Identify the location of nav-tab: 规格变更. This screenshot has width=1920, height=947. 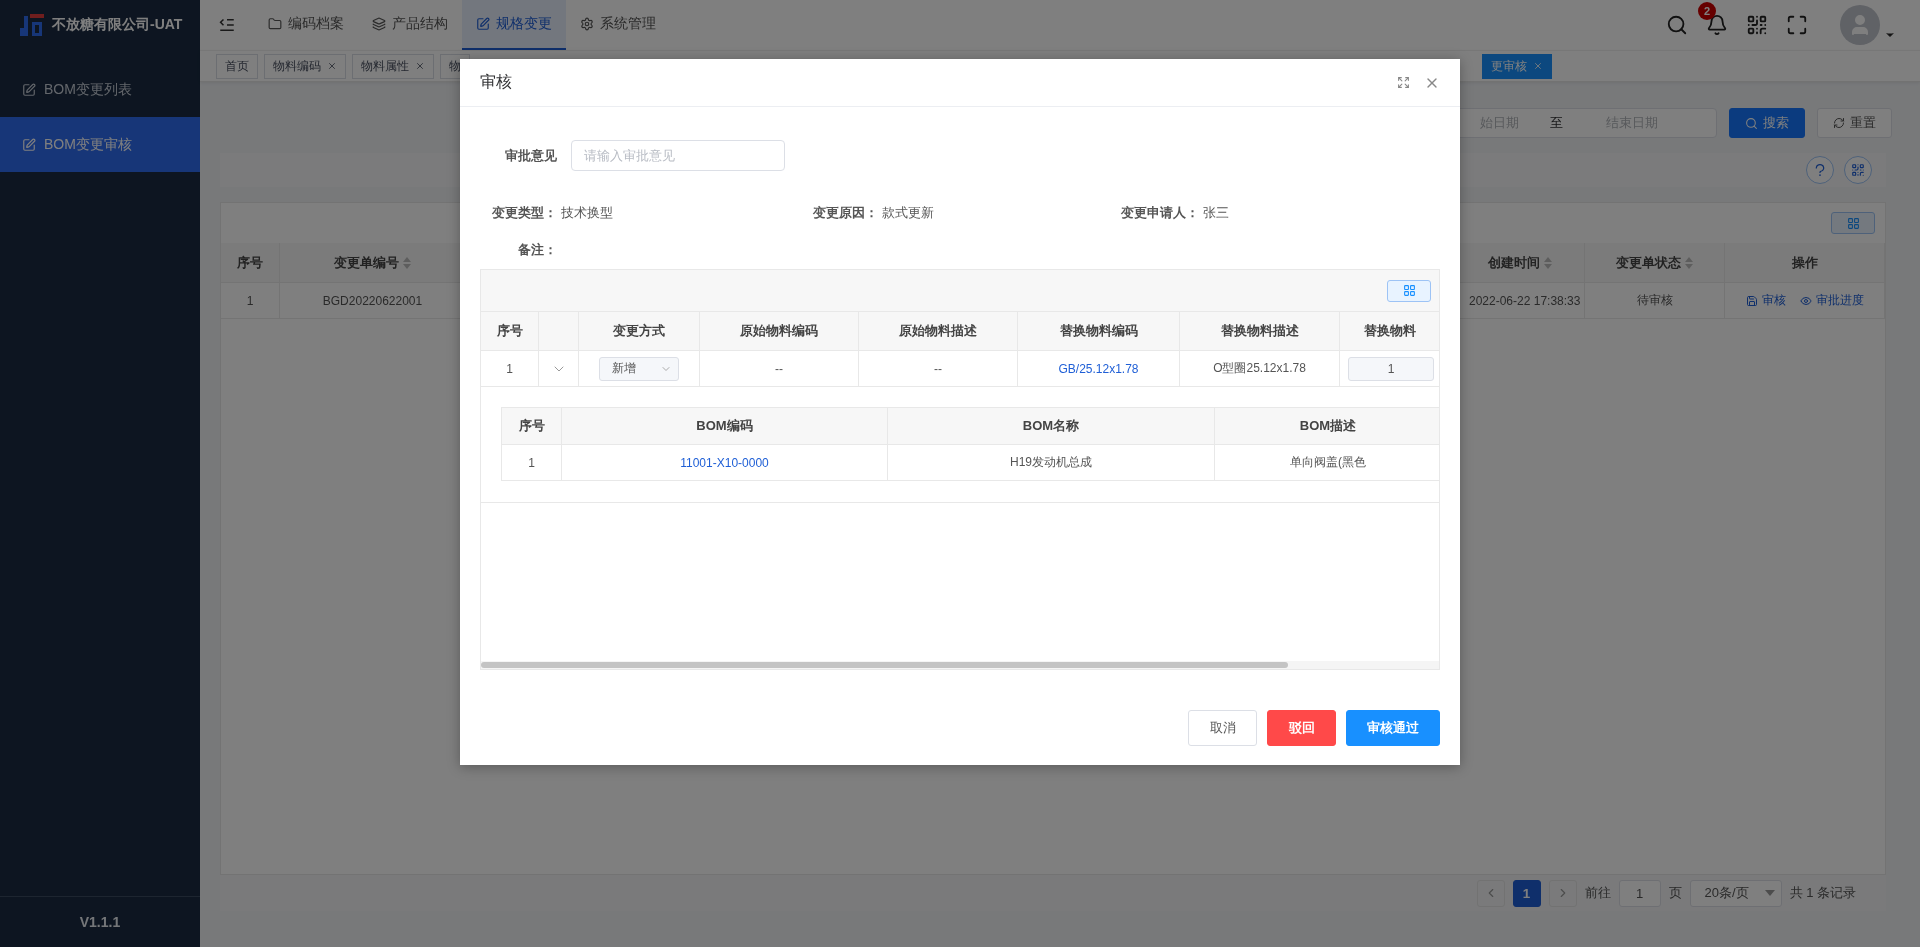
(514, 25).